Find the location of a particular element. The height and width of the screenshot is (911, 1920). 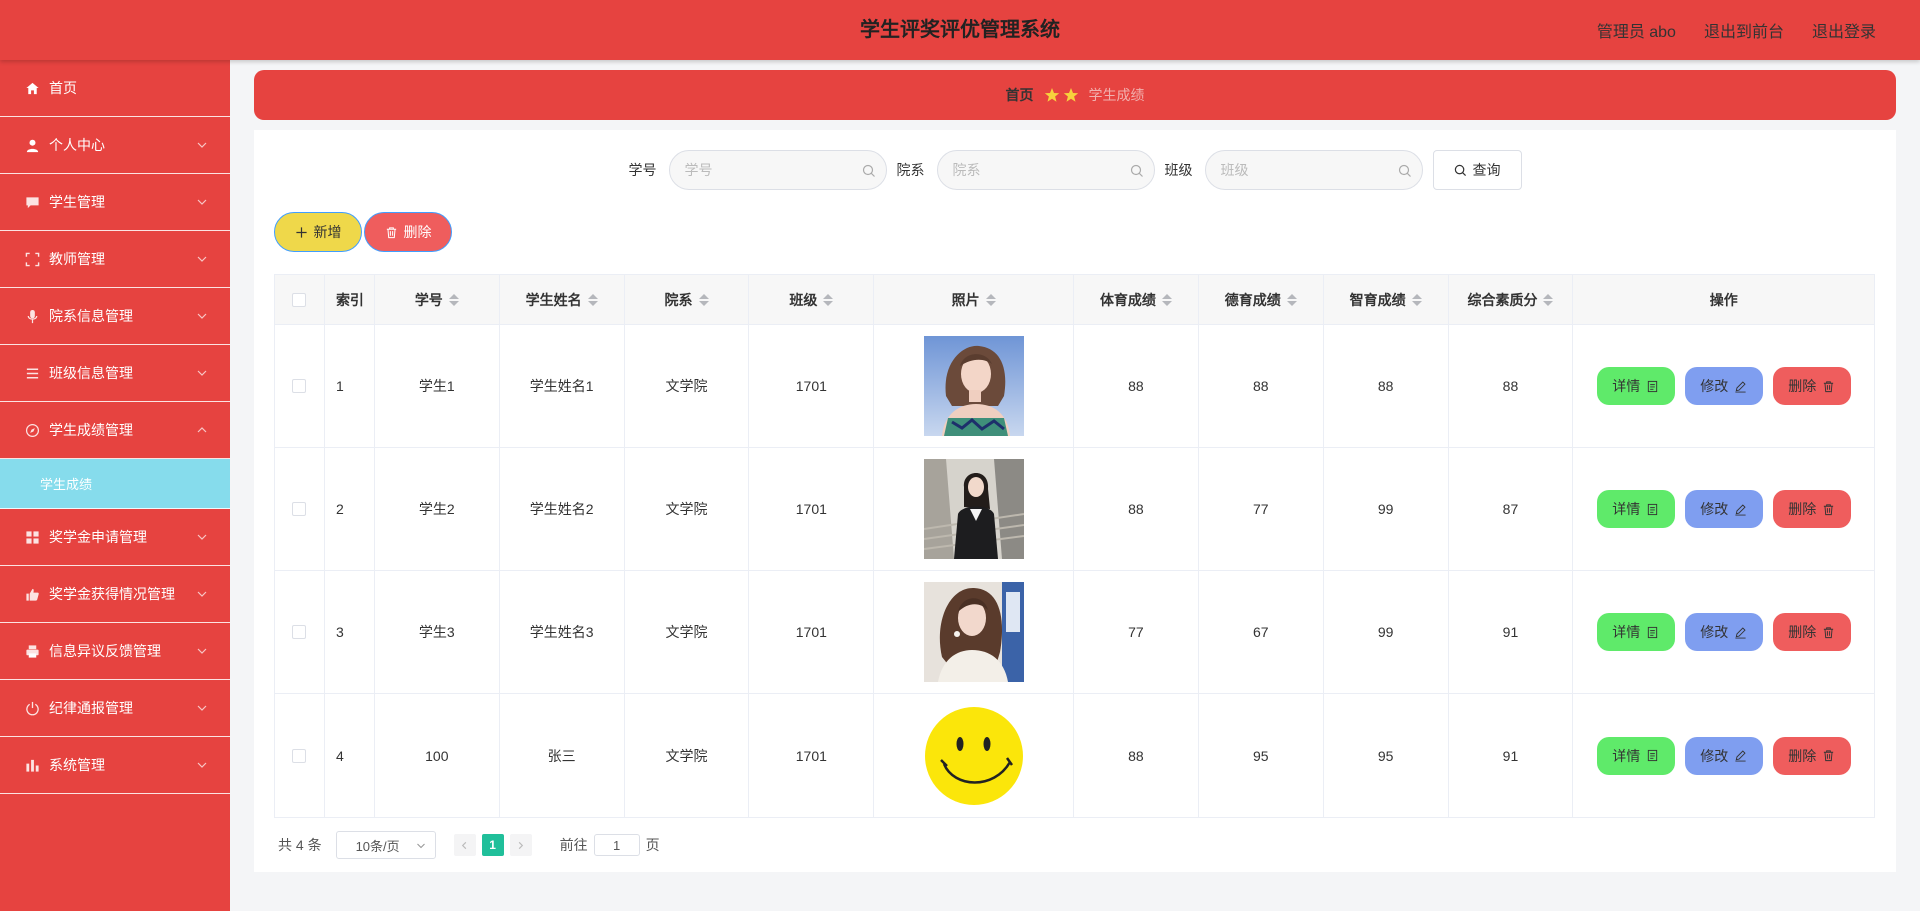

goto-page: 前往 页 is located at coordinates (610, 845).